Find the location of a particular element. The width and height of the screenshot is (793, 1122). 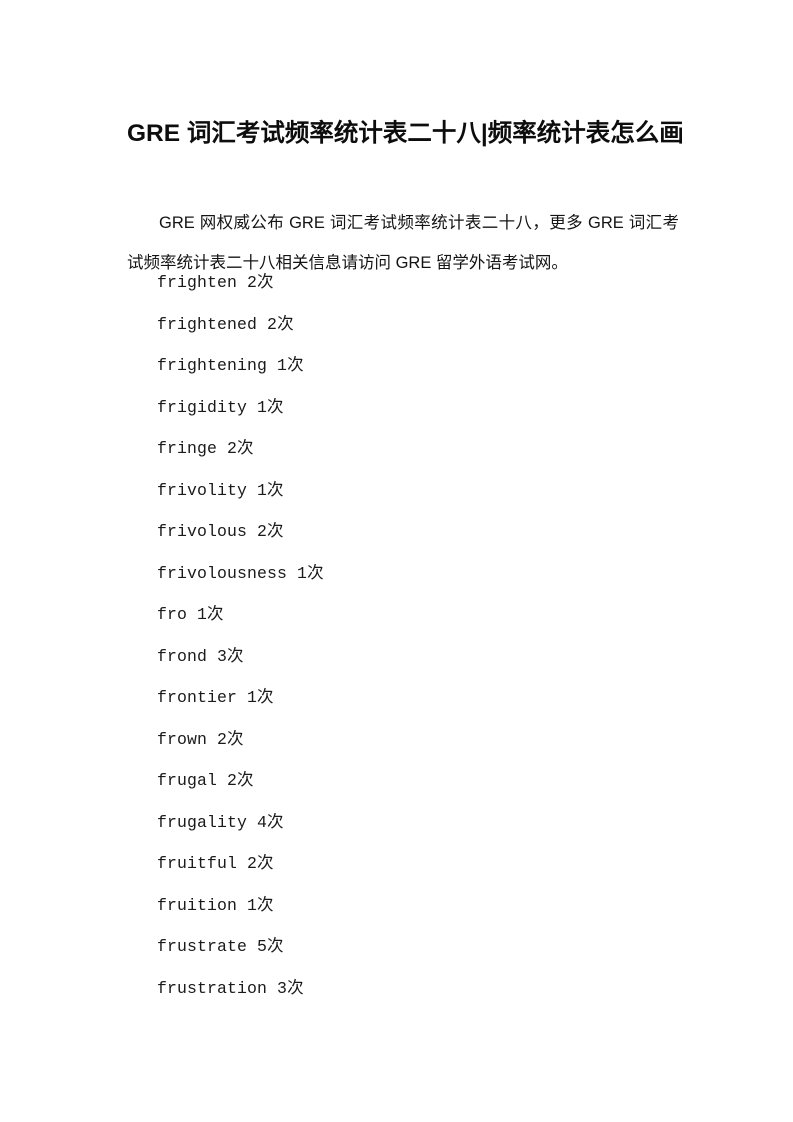

list-item: frivolousness 1次 is located at coordinates (417, 574).